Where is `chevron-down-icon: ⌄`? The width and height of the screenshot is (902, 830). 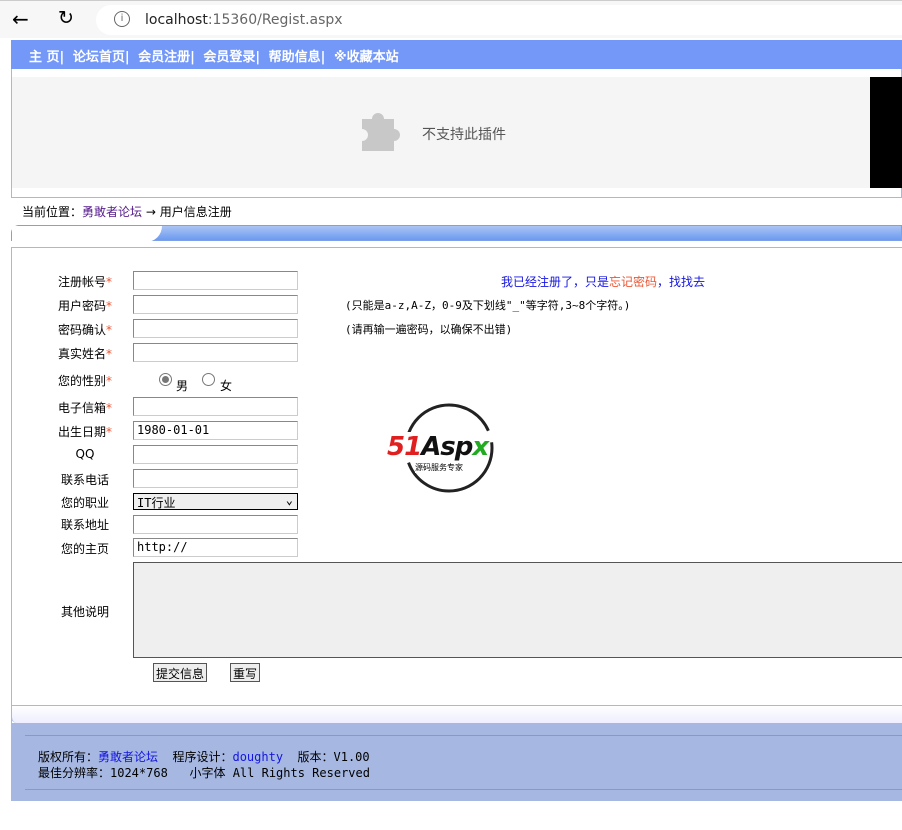
chevron-down-icon: ⌄ is located at coordinates (289, 500).